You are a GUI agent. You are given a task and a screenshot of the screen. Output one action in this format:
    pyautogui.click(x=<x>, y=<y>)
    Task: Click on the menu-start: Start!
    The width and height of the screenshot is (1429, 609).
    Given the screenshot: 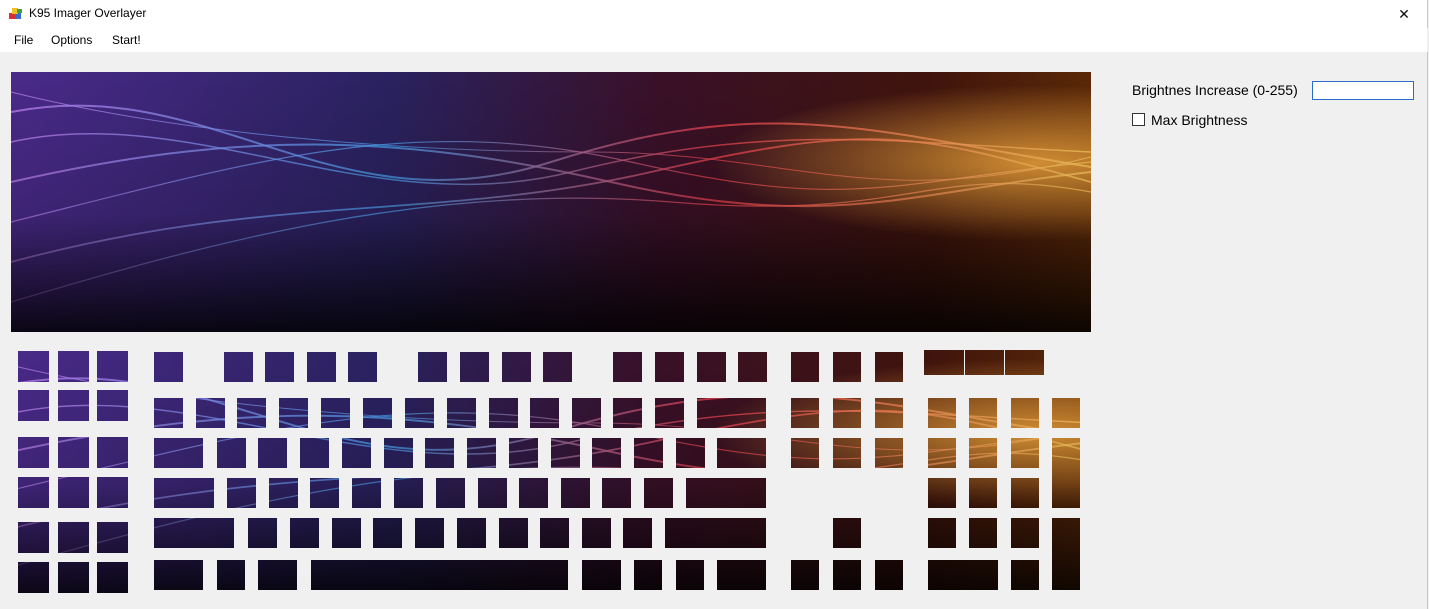 What is the action you would take?
    pyautogui.click(x=126, y=40)
    